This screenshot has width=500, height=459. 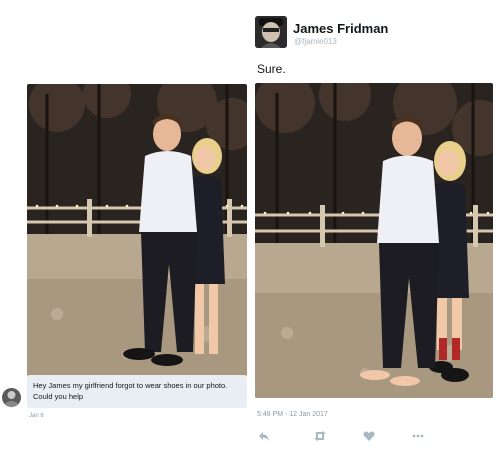 What do you see at coordinates (418, 437) in the screenshot?
I see `more-icon` at bounding box center [418, 437].